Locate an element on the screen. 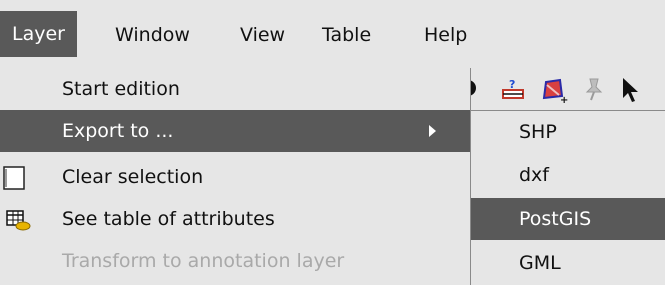 The image size is (665, 285). submenu-item-label: SHP is located at coordinates (538, 132).